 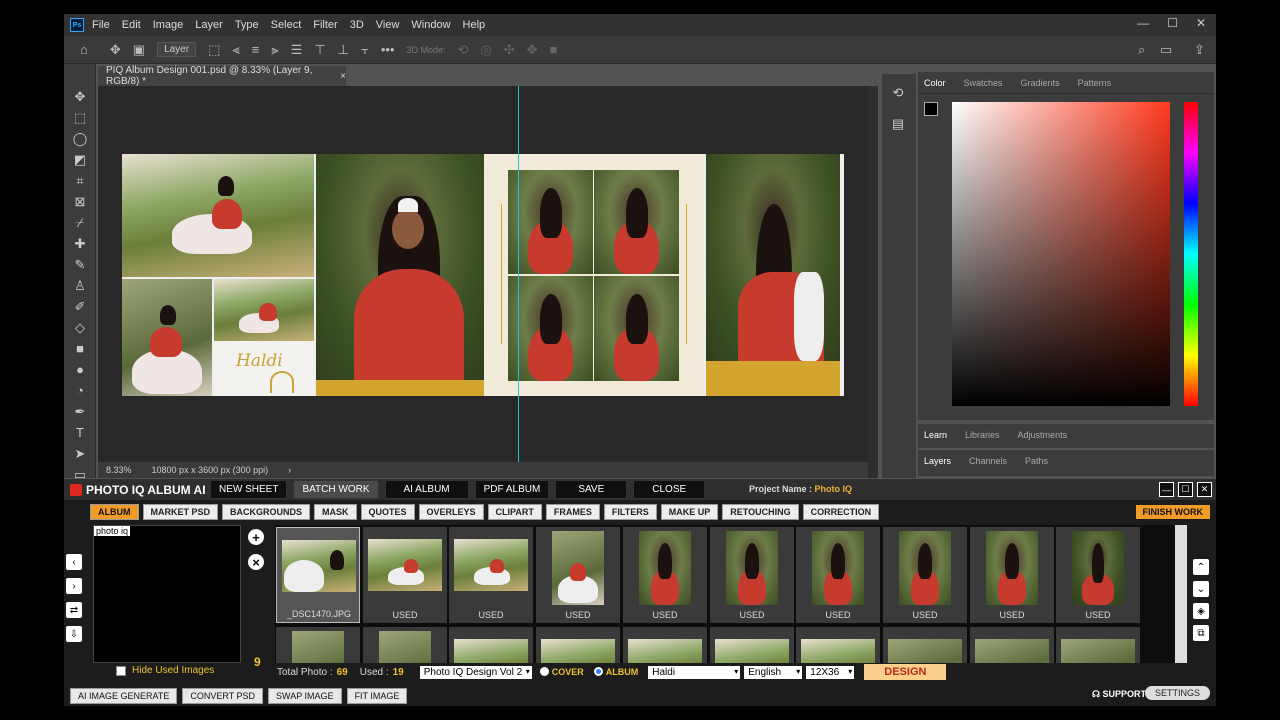 I want to click on chevron-up-icon: ⌃, so click(x=1201, y=567).